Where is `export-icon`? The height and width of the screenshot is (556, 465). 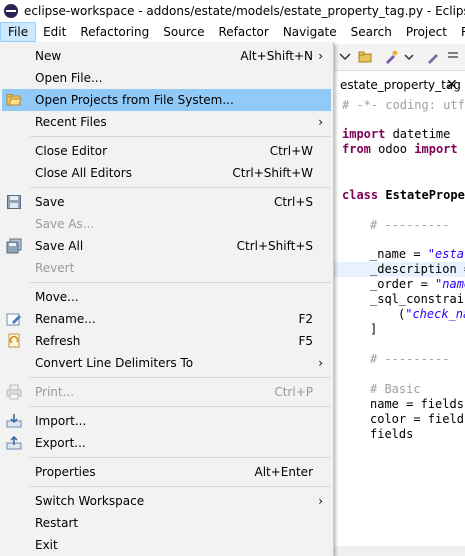
export-icon is located at coordinates (14, 442).